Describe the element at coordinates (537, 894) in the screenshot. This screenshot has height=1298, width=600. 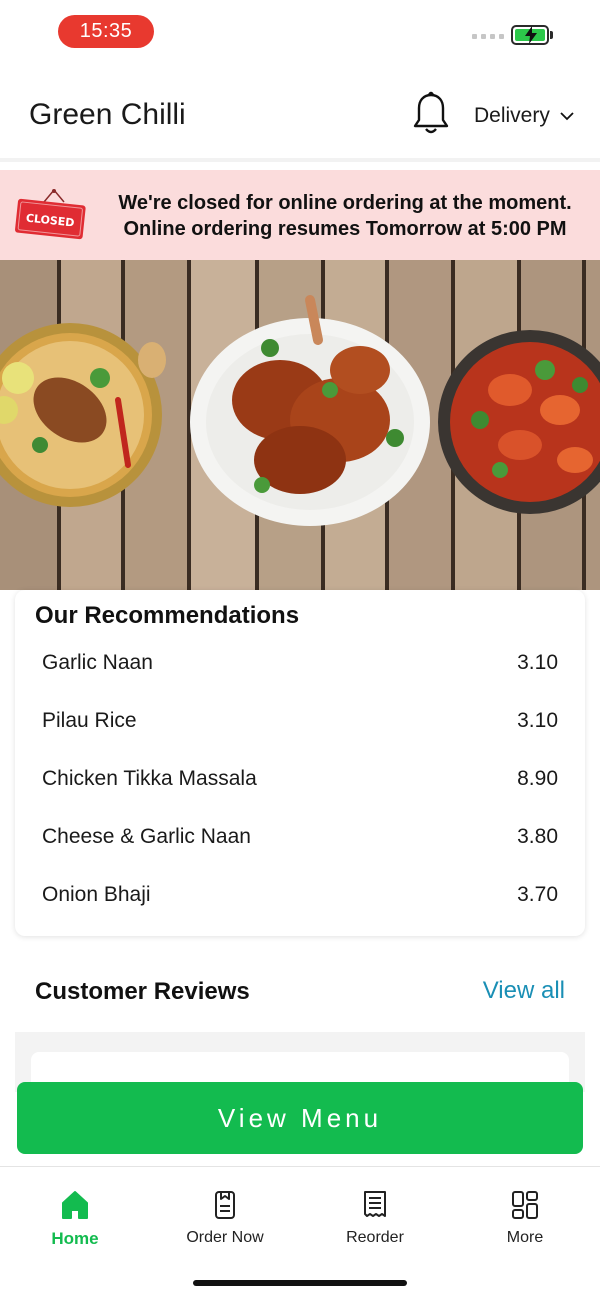
I see `item-price: 3.70` at that location.